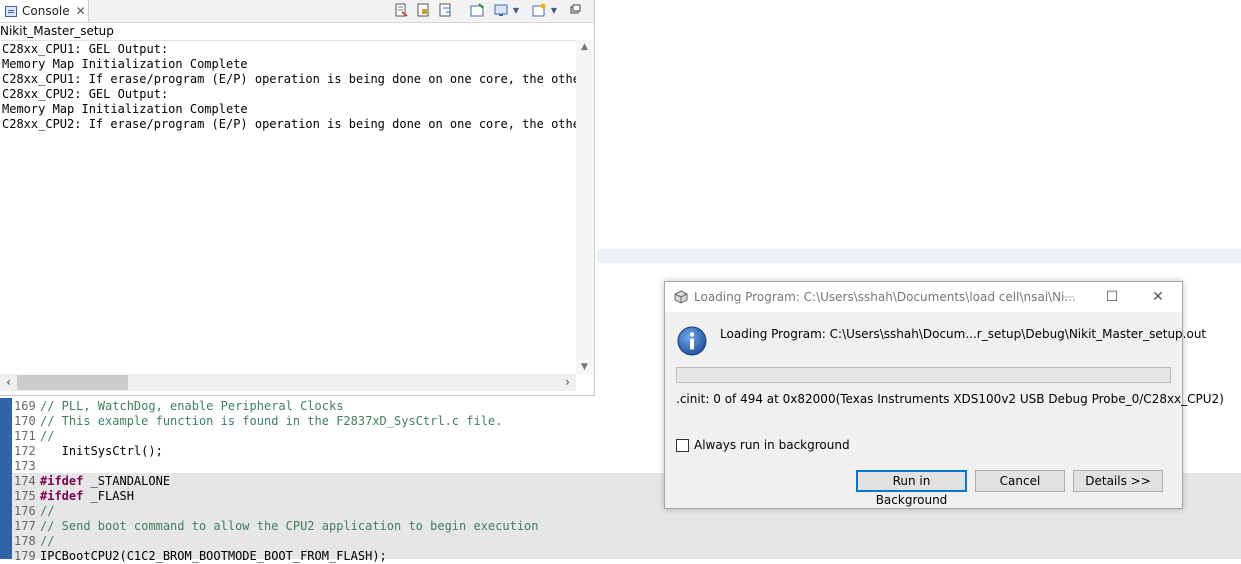 Image resolution: width=1241 pixels, height=564 pixels. I want to click on info-icon, so click(692, 341).